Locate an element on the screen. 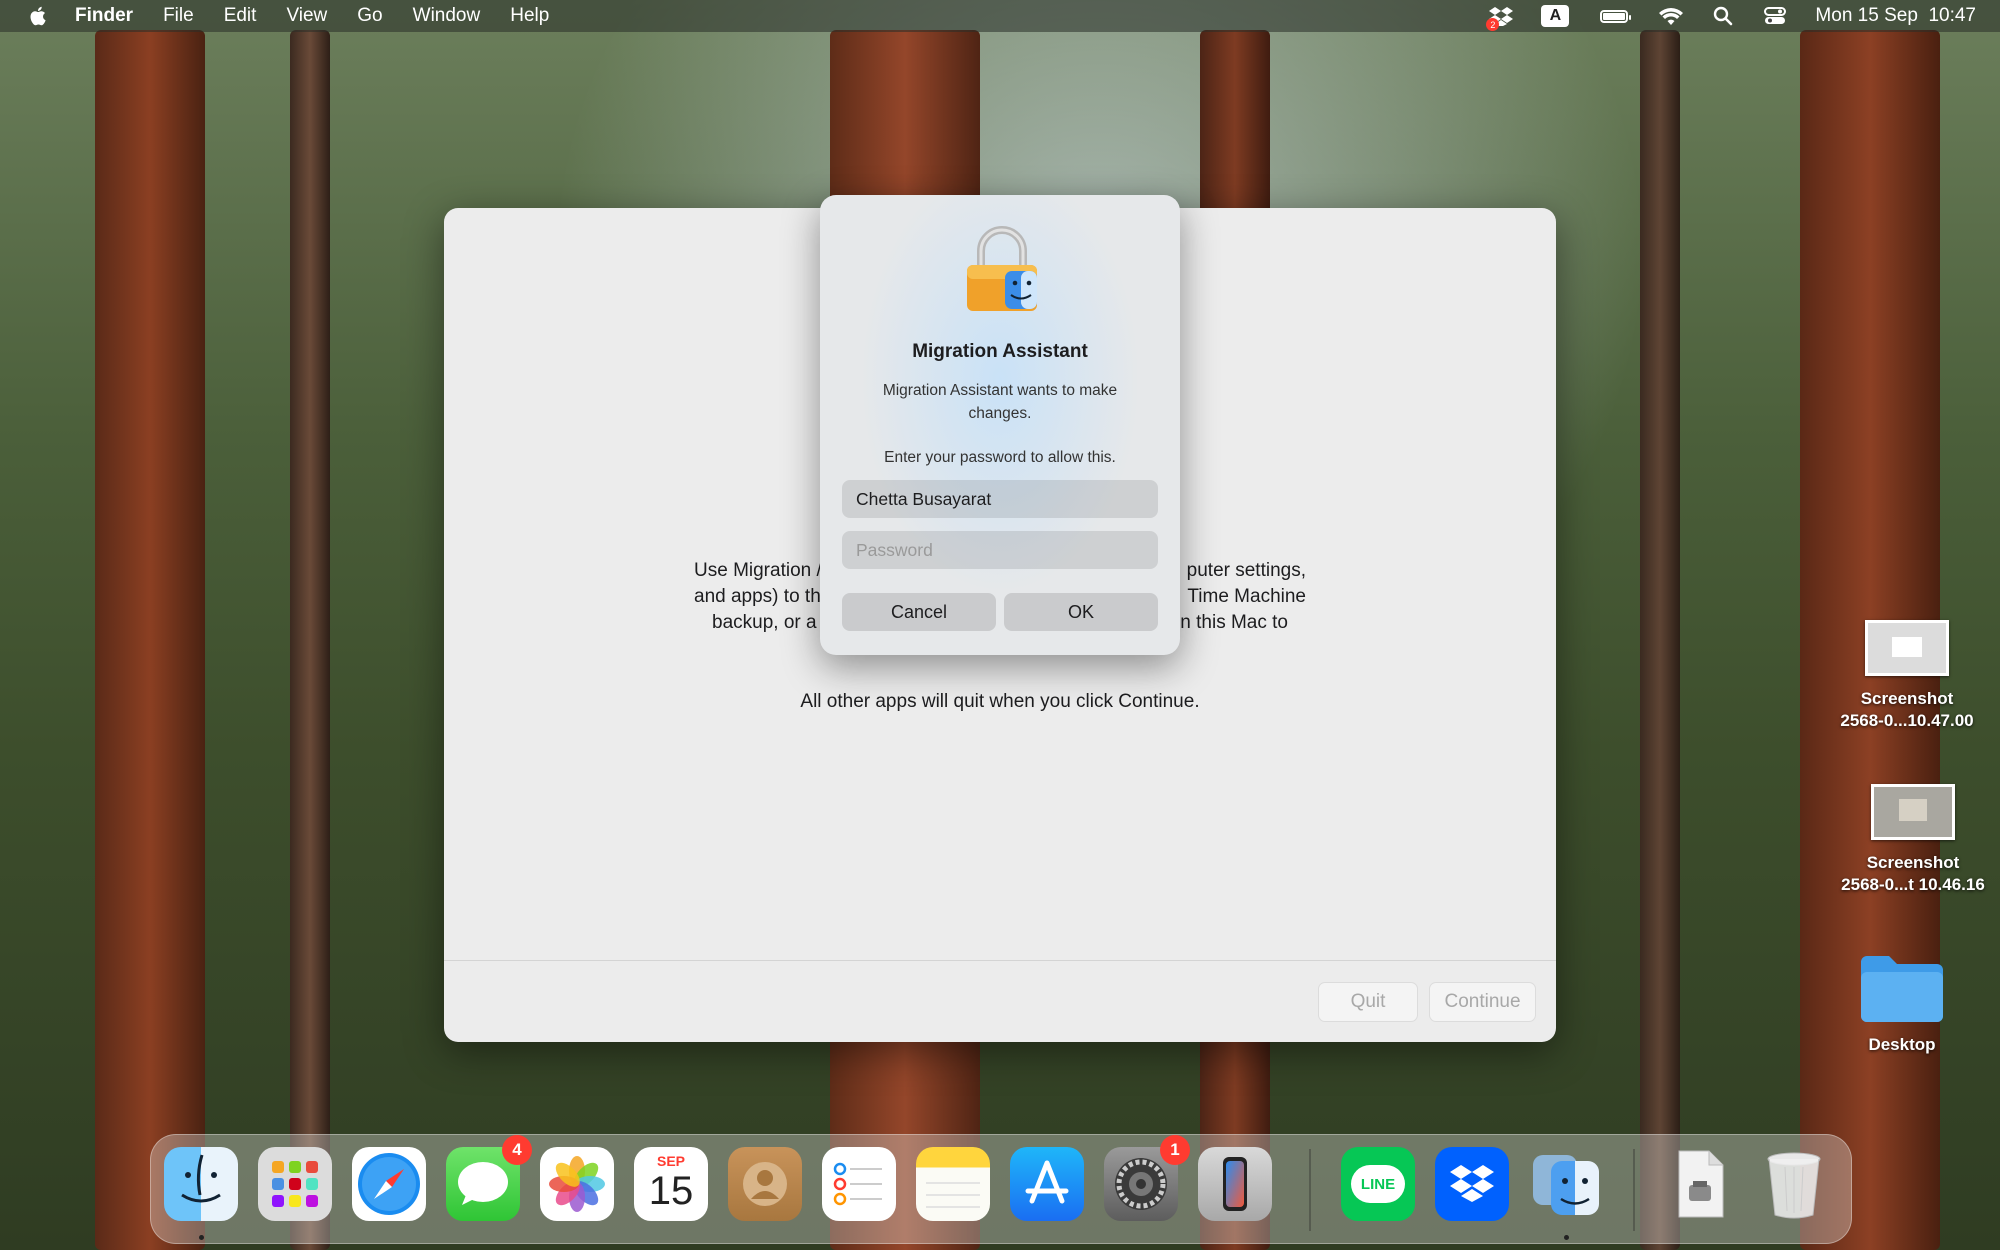  dock-line-icon: LINE is located at coordinates (1378, 1184).